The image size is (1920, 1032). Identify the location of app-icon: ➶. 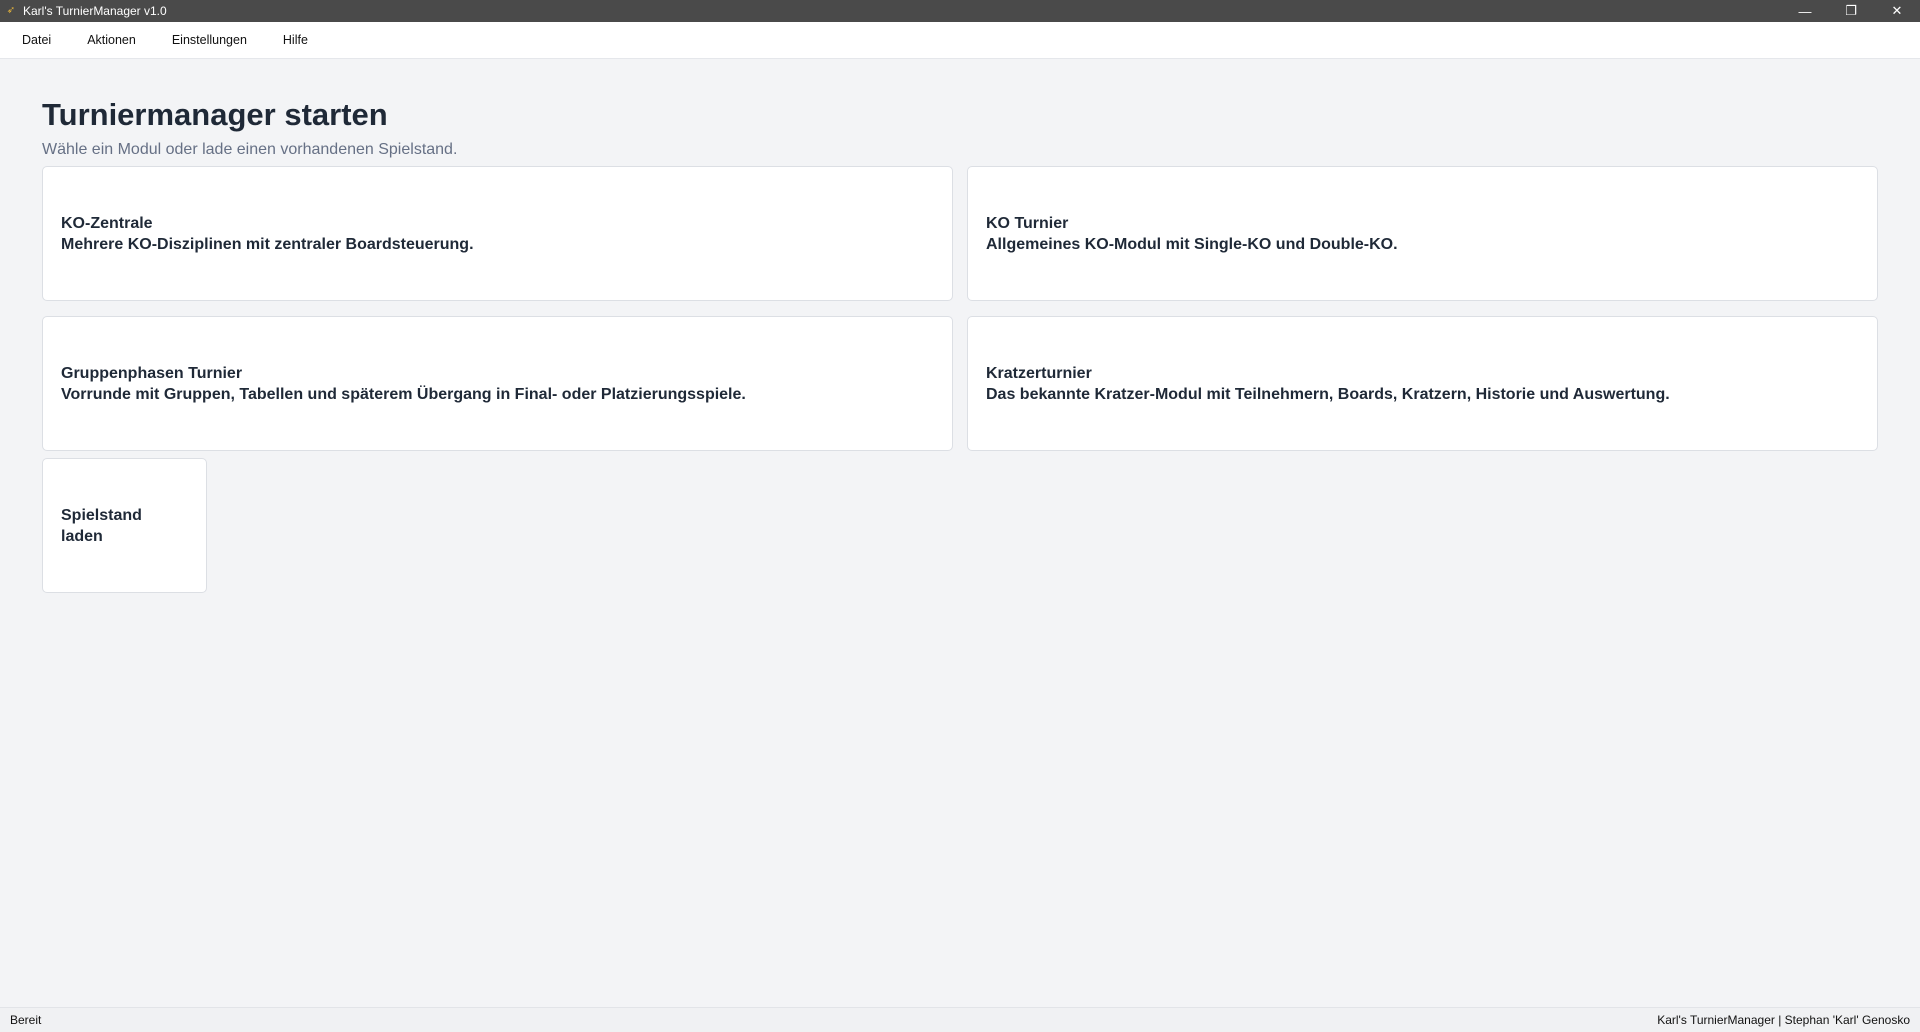
(11, 10).